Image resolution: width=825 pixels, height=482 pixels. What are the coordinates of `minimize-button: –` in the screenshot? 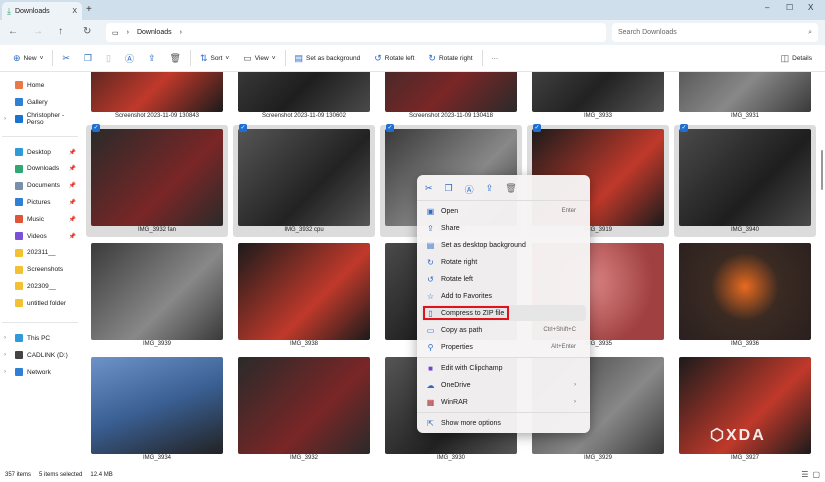 It's located at (767, 7).